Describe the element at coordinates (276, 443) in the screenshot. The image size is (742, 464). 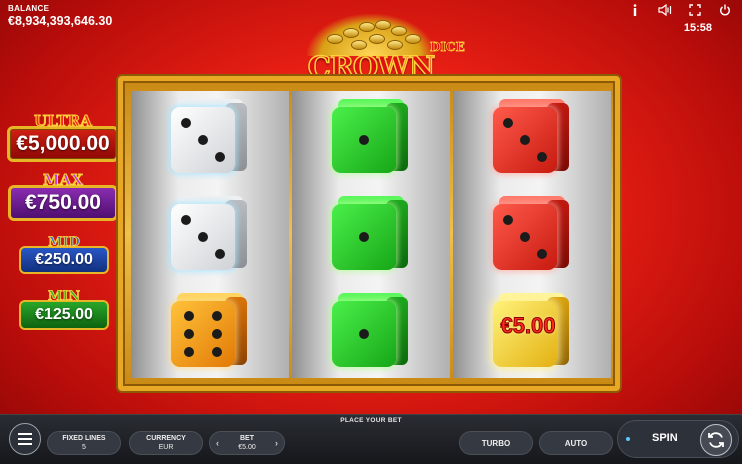
I see `bet-increase-icon: ›` at that location.